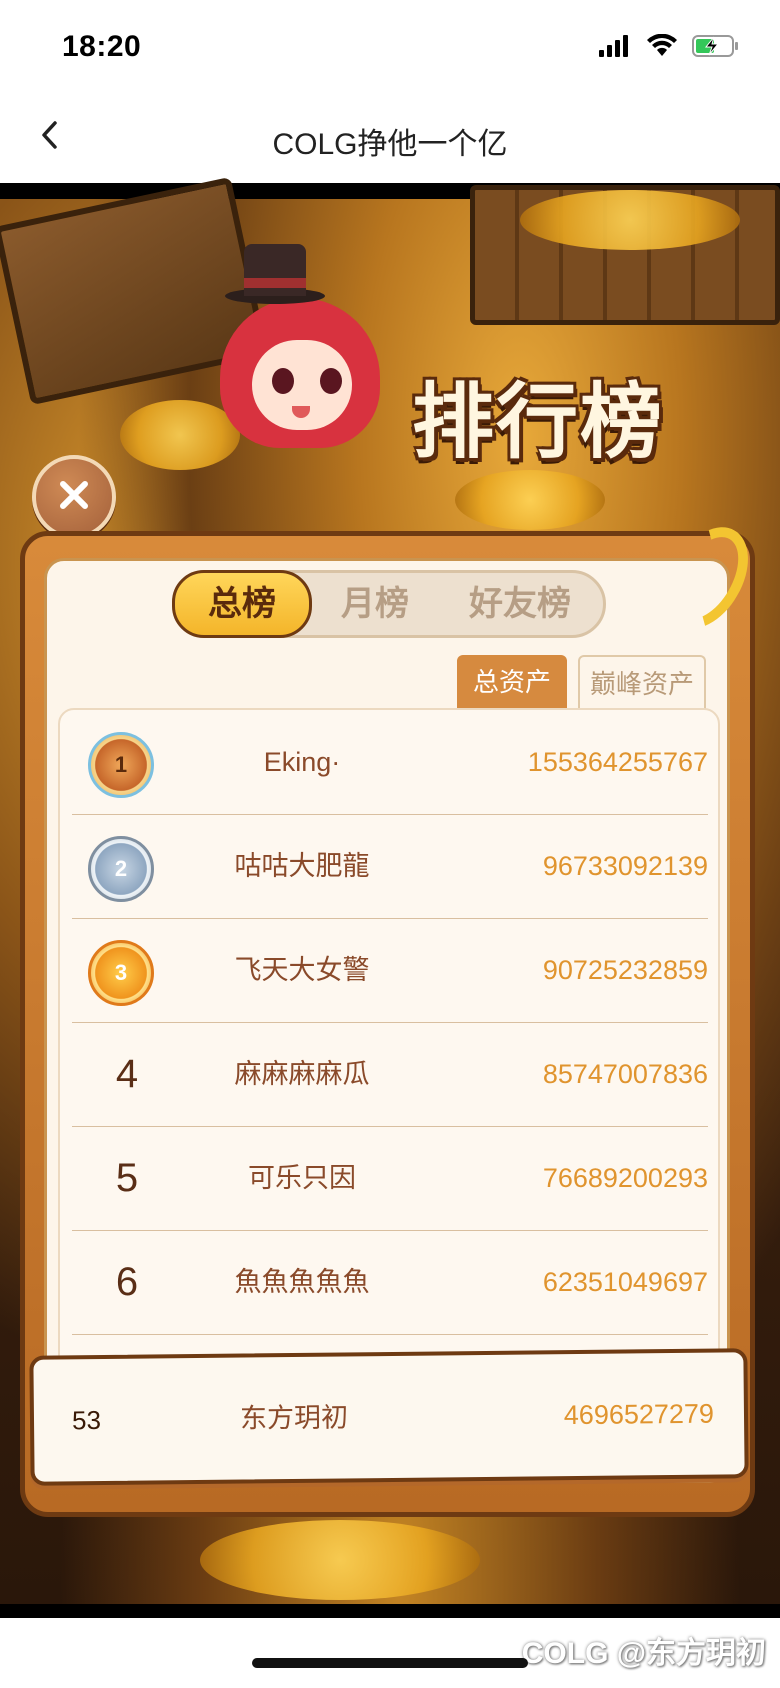  I want to click on my-player-score: 4696527279, so click(639, 1414).